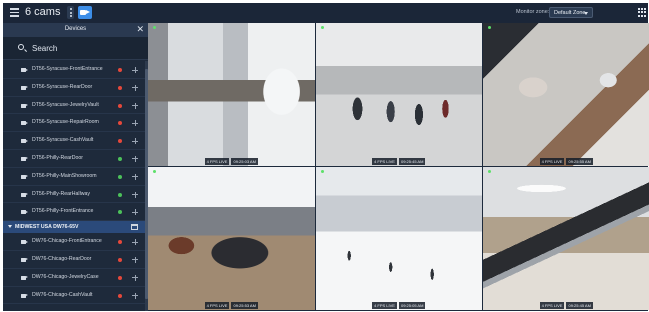 The image size is (649, 312). What do you see at coordinates (74, 212) in the screenshot?
I see `device-row: DT56-Philly-FrontEntrance` at bounding box center [74, 212].